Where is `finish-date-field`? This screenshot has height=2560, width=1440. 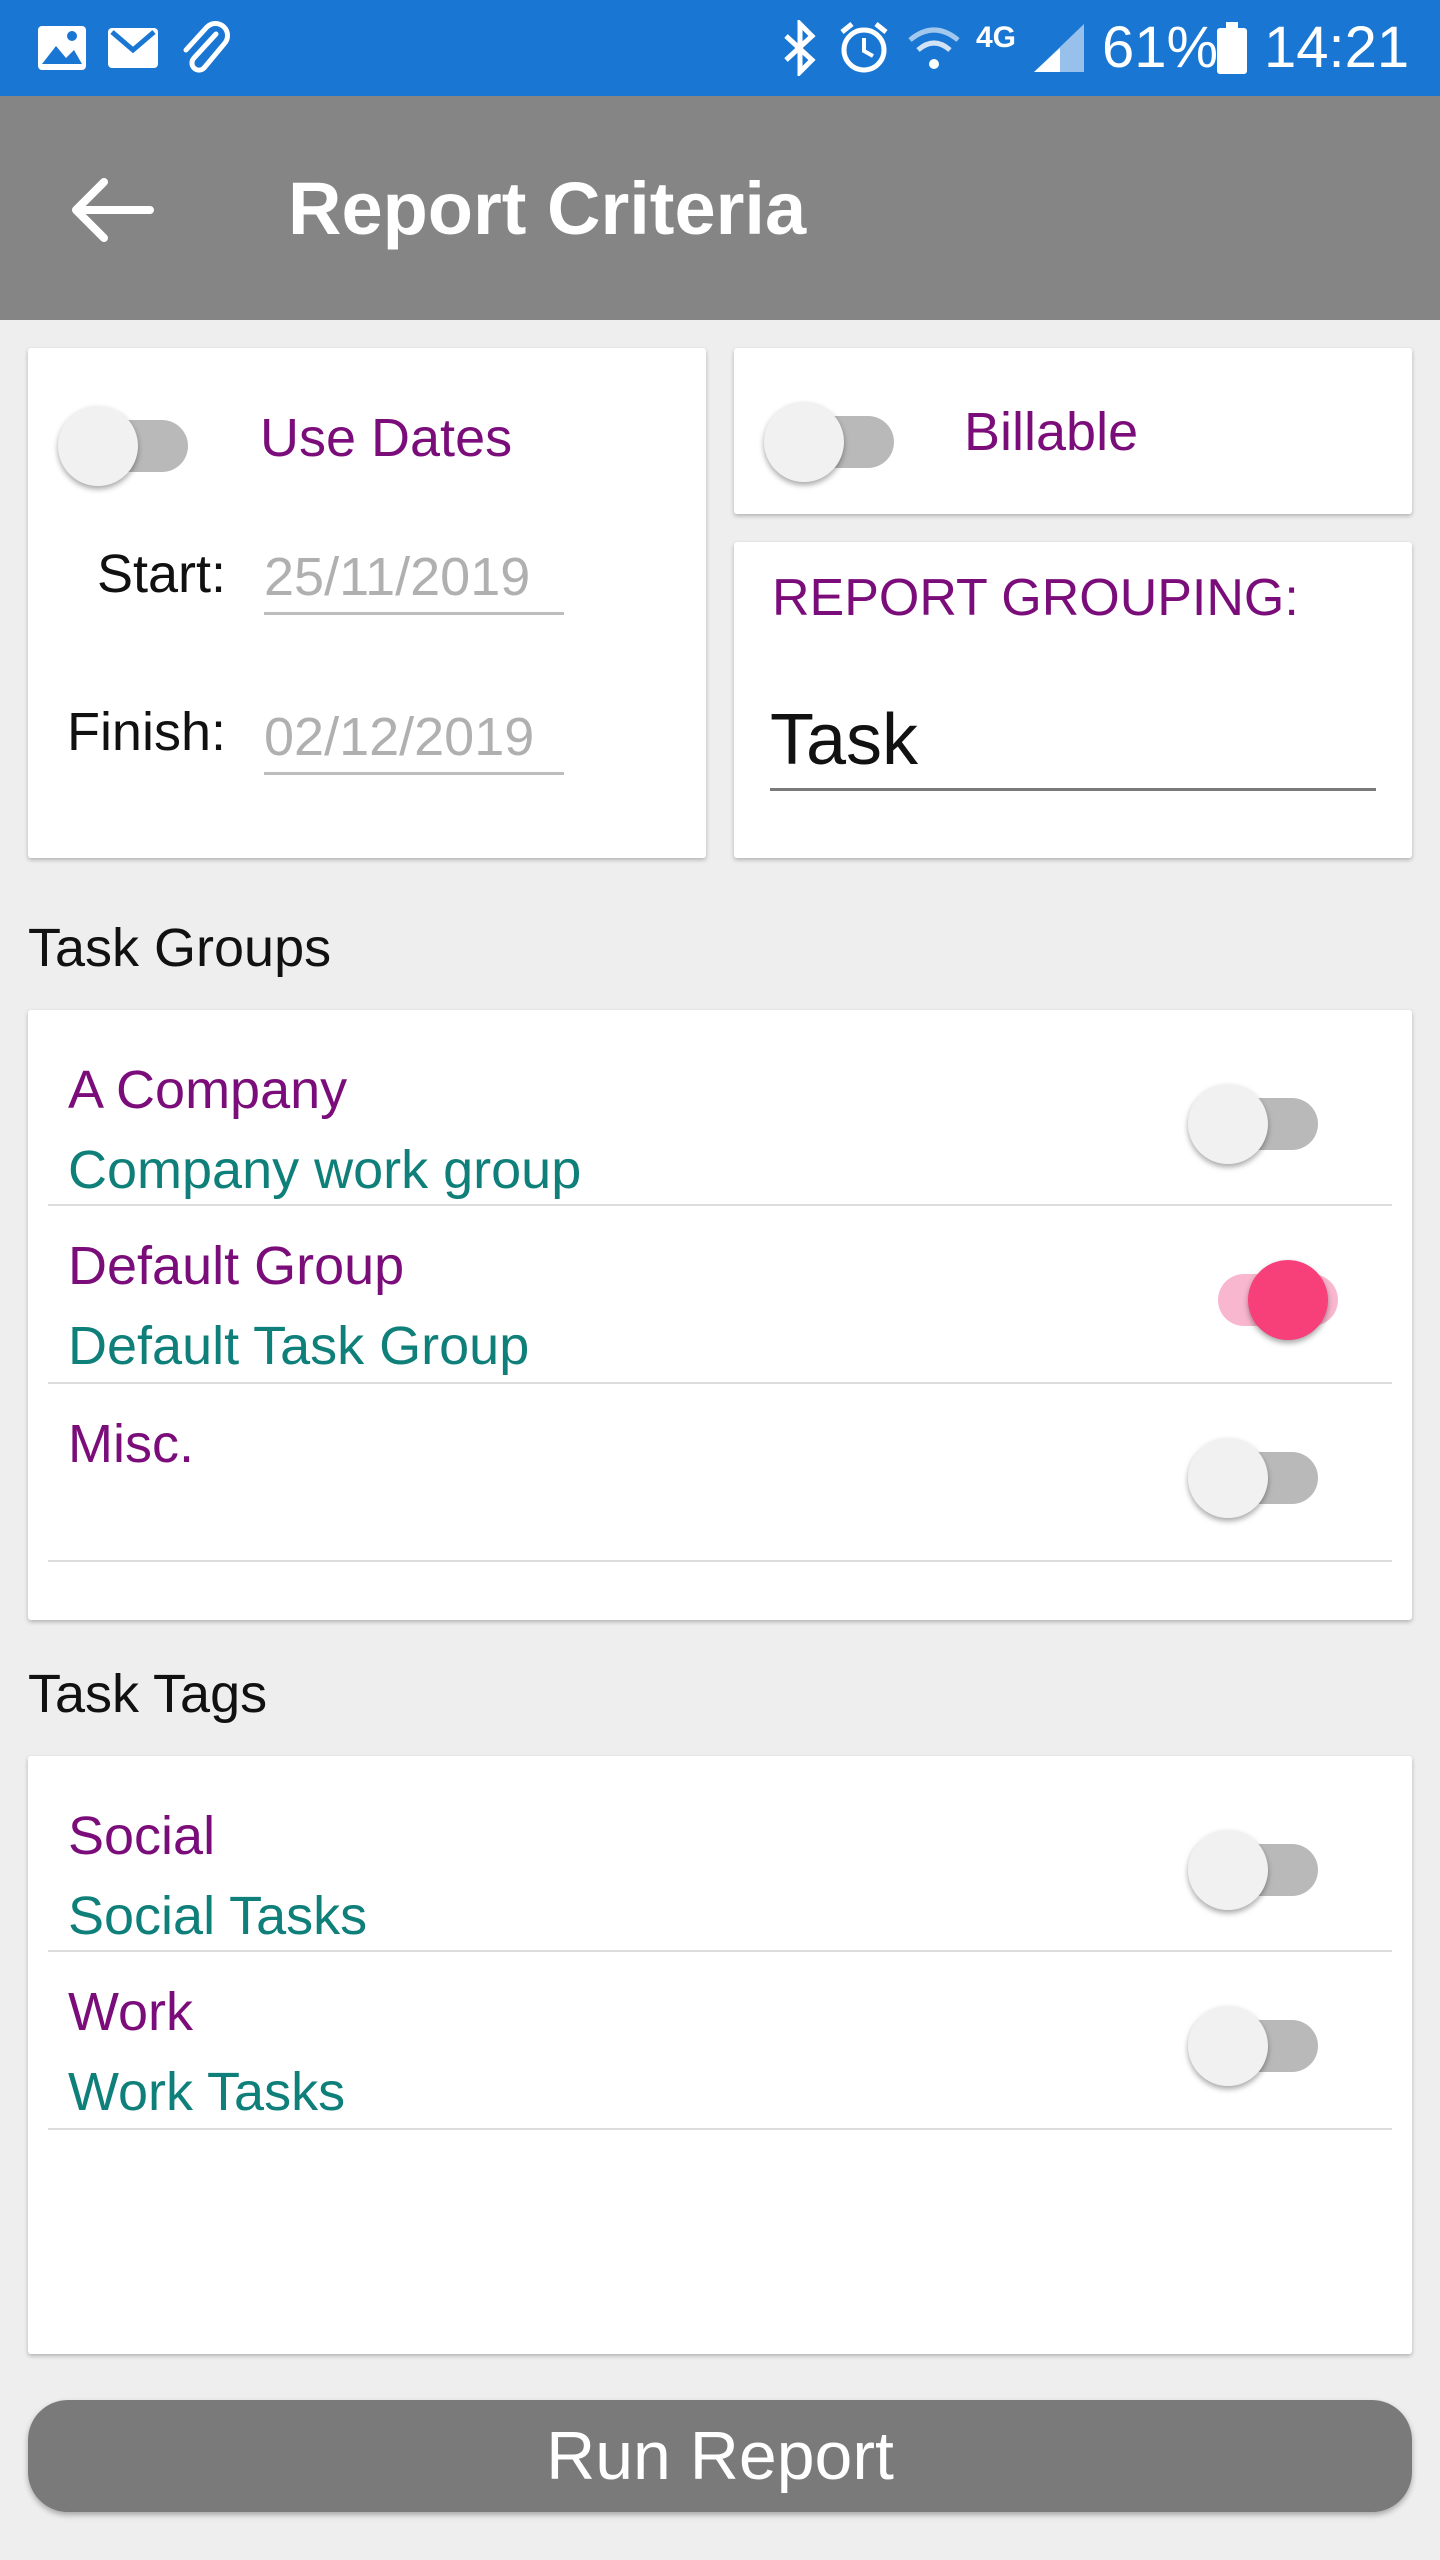
finish-date-field is located at coordinates (414, 738).